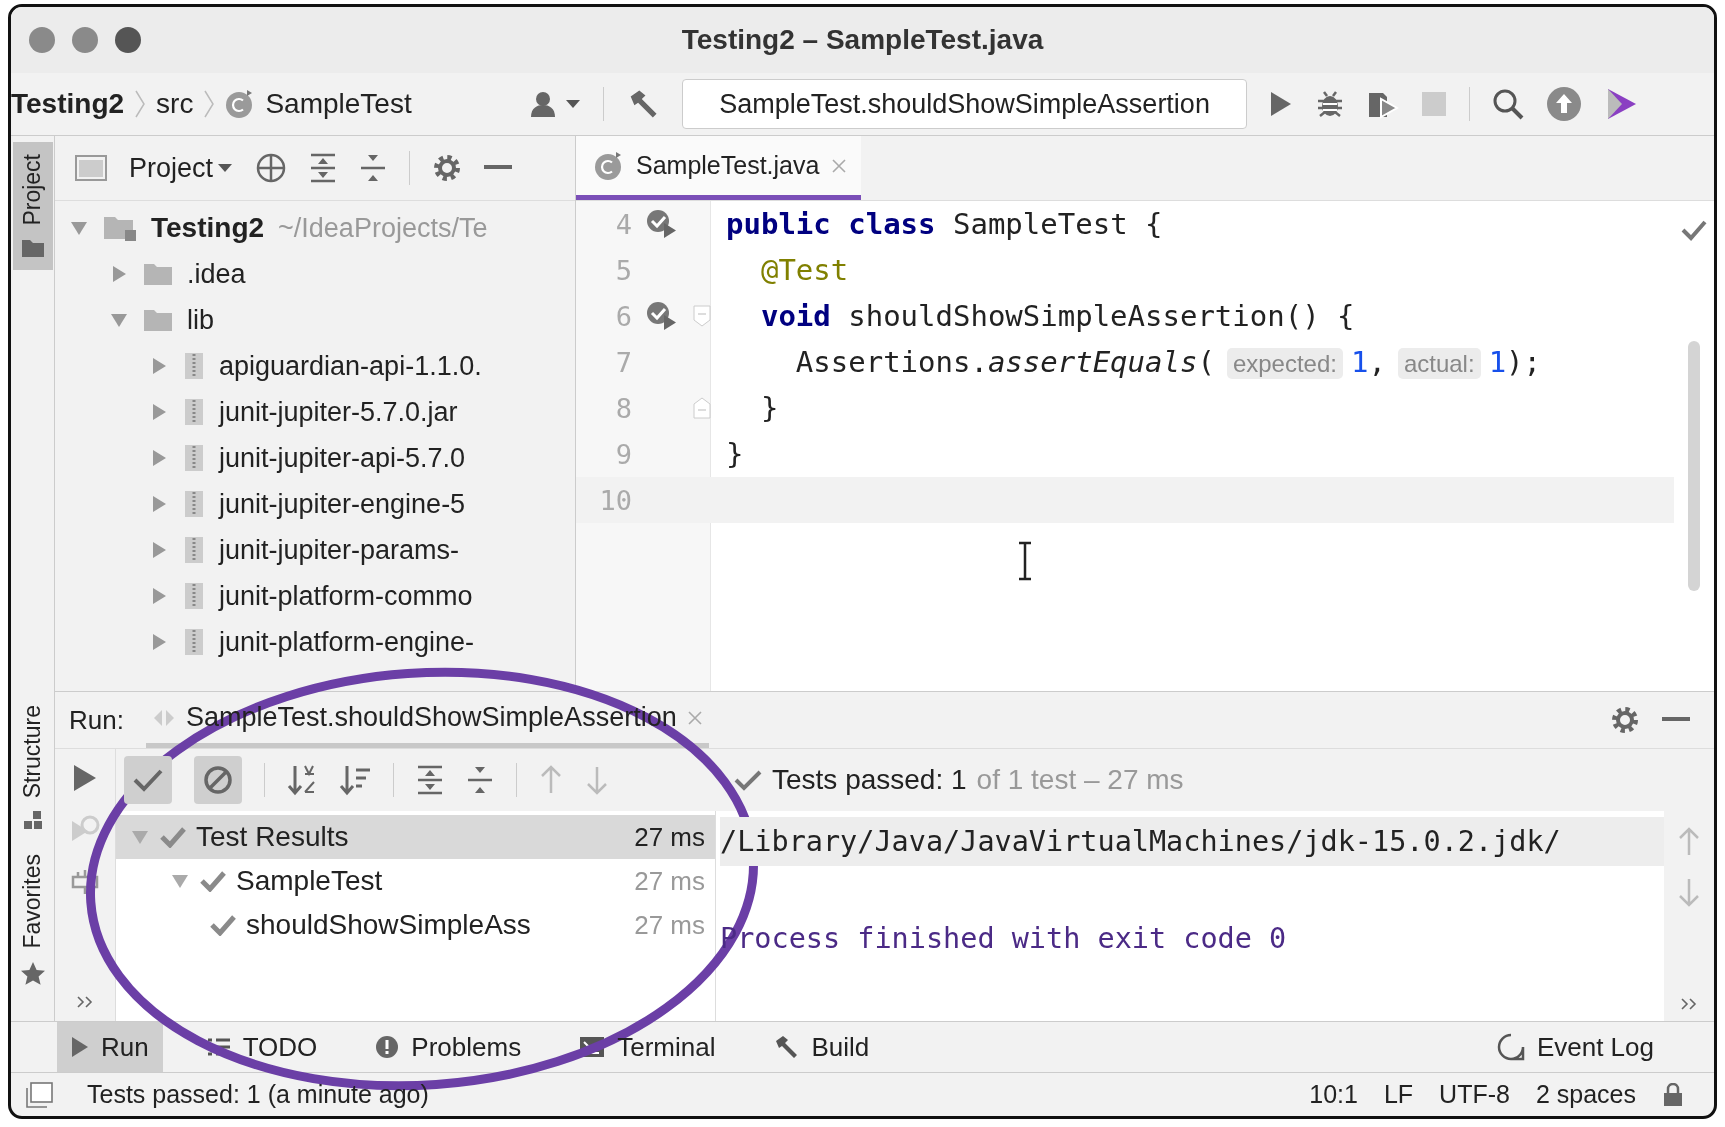 The height and width of the screenshot is (1127, 1725). I want to click on status-item: LF, so click(1398, 1094).